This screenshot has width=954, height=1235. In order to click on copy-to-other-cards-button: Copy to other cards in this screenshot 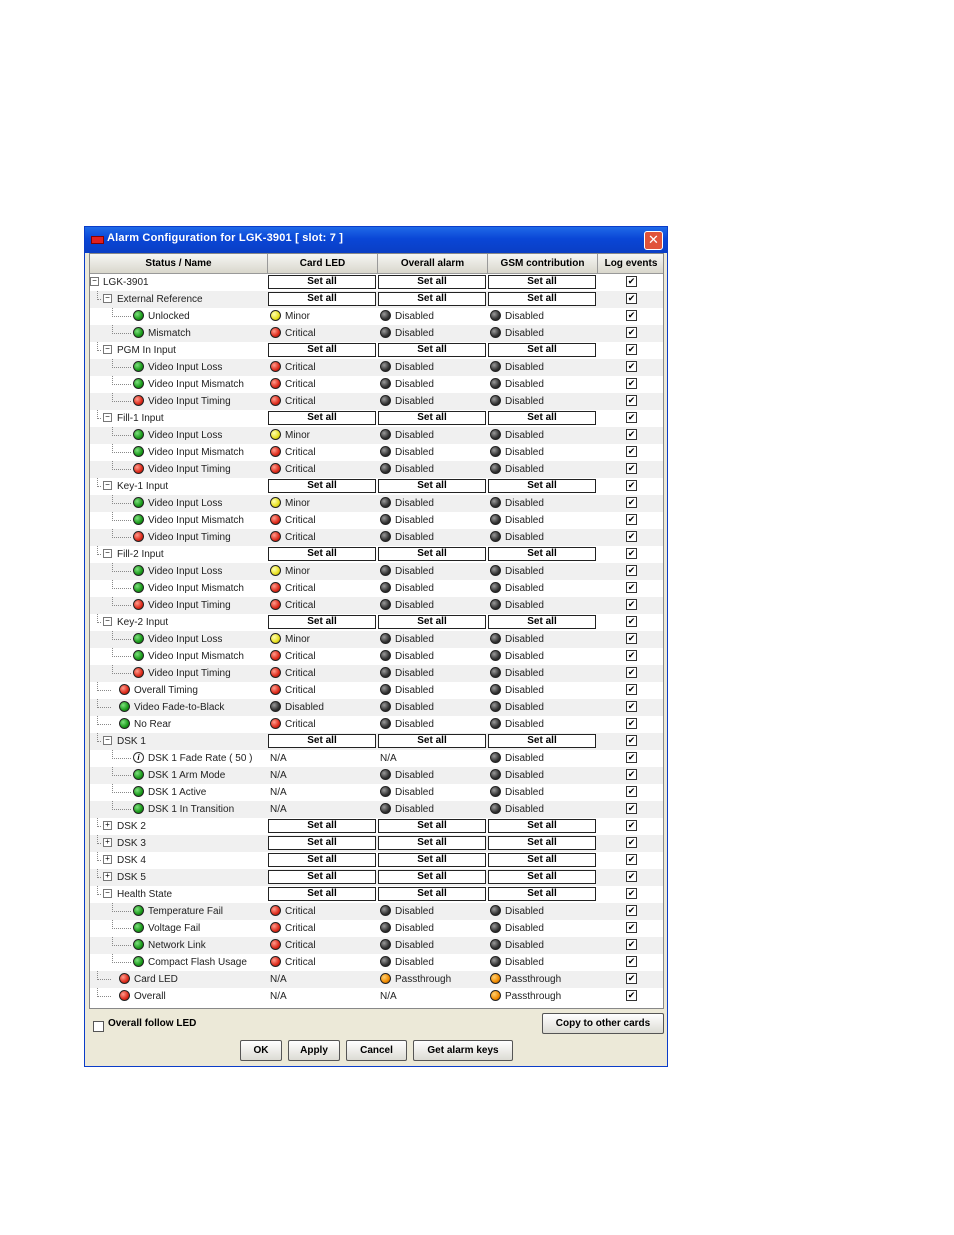, I will do `click(603, 1023)`.